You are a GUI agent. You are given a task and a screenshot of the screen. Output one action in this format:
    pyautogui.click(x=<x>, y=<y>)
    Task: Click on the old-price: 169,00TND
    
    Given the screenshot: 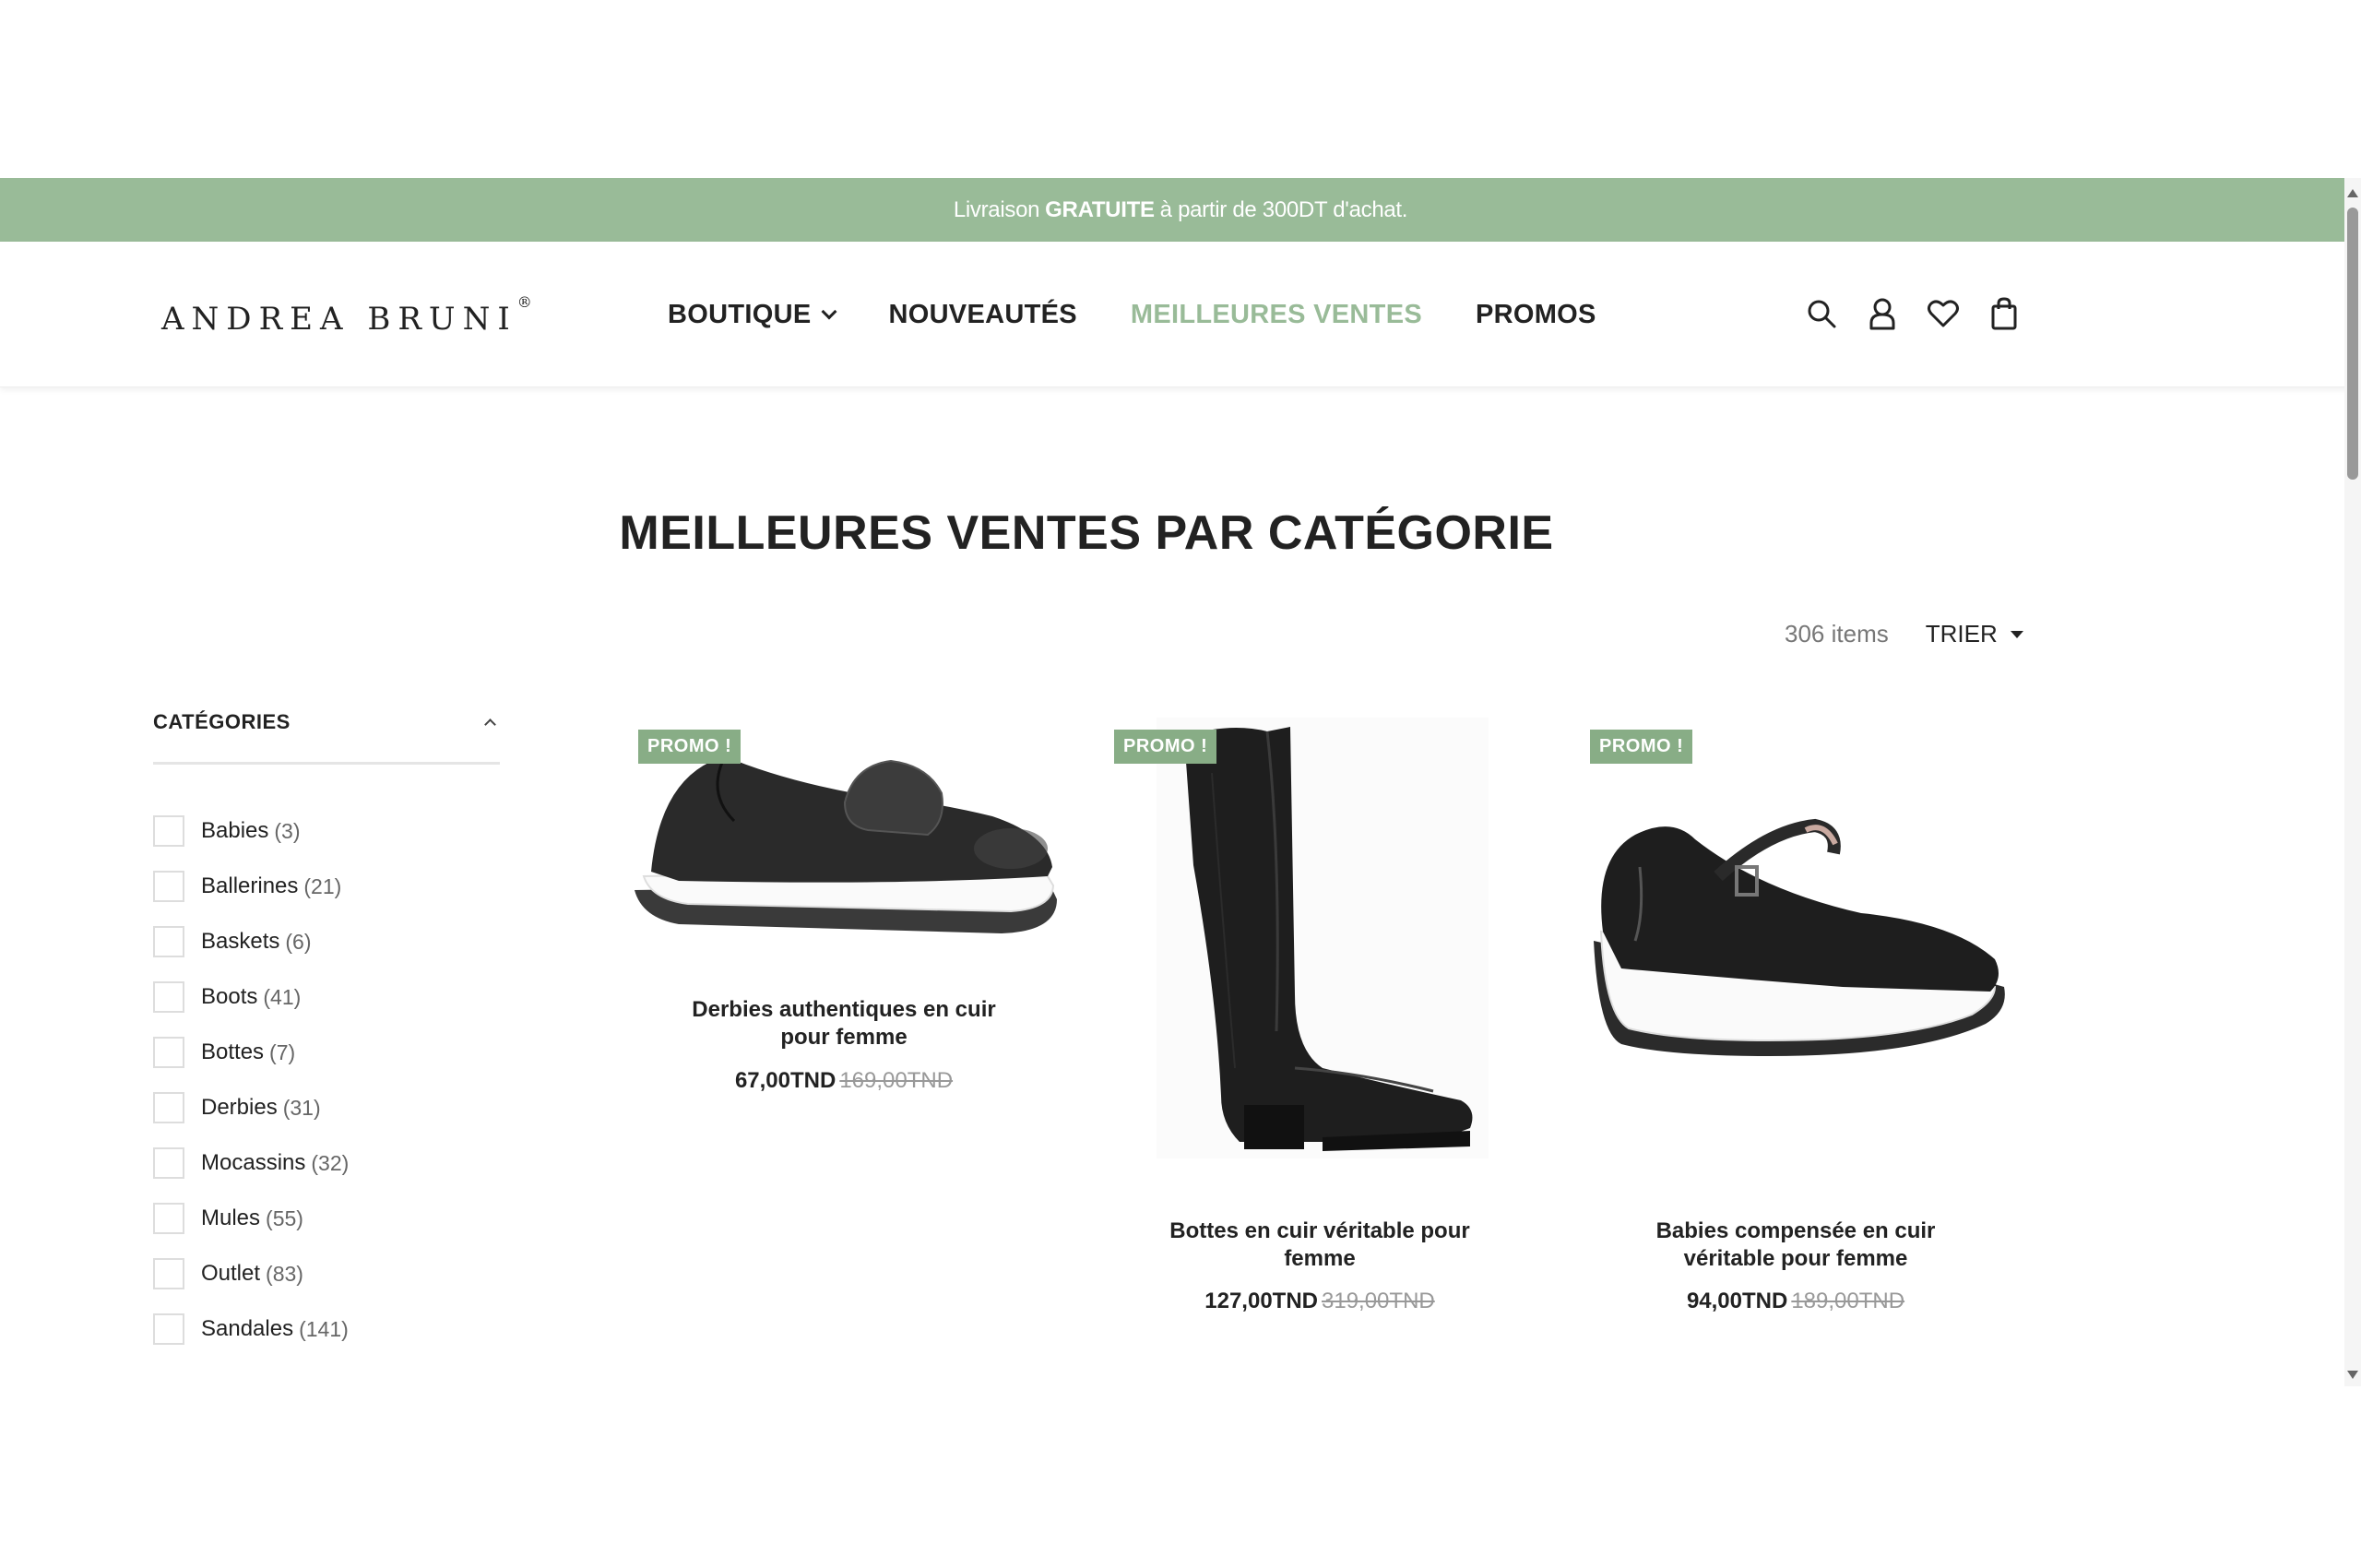 What is the action you would take?
    pyautogui.click(x=896, y=1080)
    